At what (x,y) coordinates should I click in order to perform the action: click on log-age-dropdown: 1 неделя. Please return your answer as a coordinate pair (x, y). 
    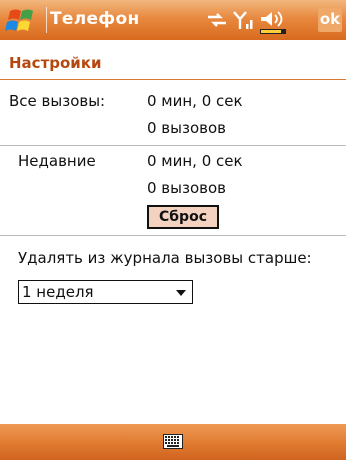
    Looking at the image, I should click on (105, 292).